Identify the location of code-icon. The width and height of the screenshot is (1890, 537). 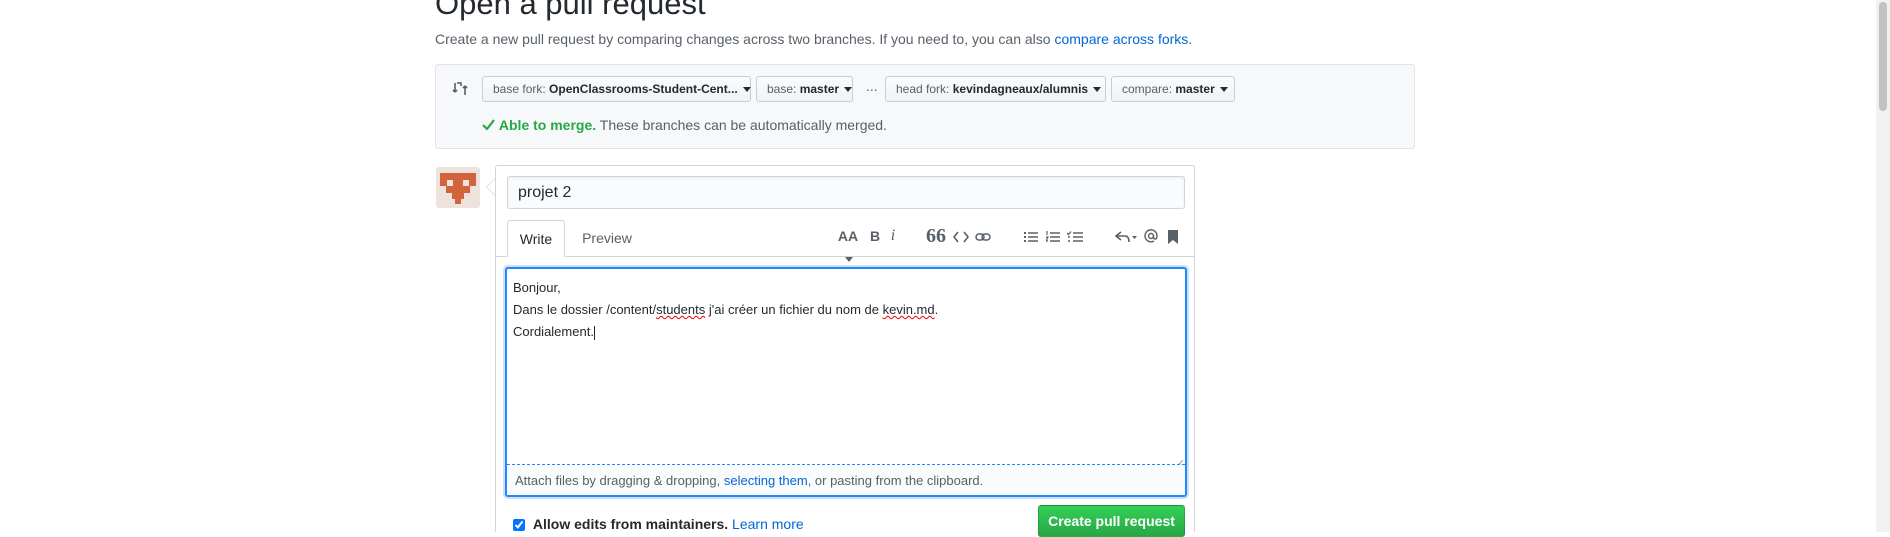
(961, 236).